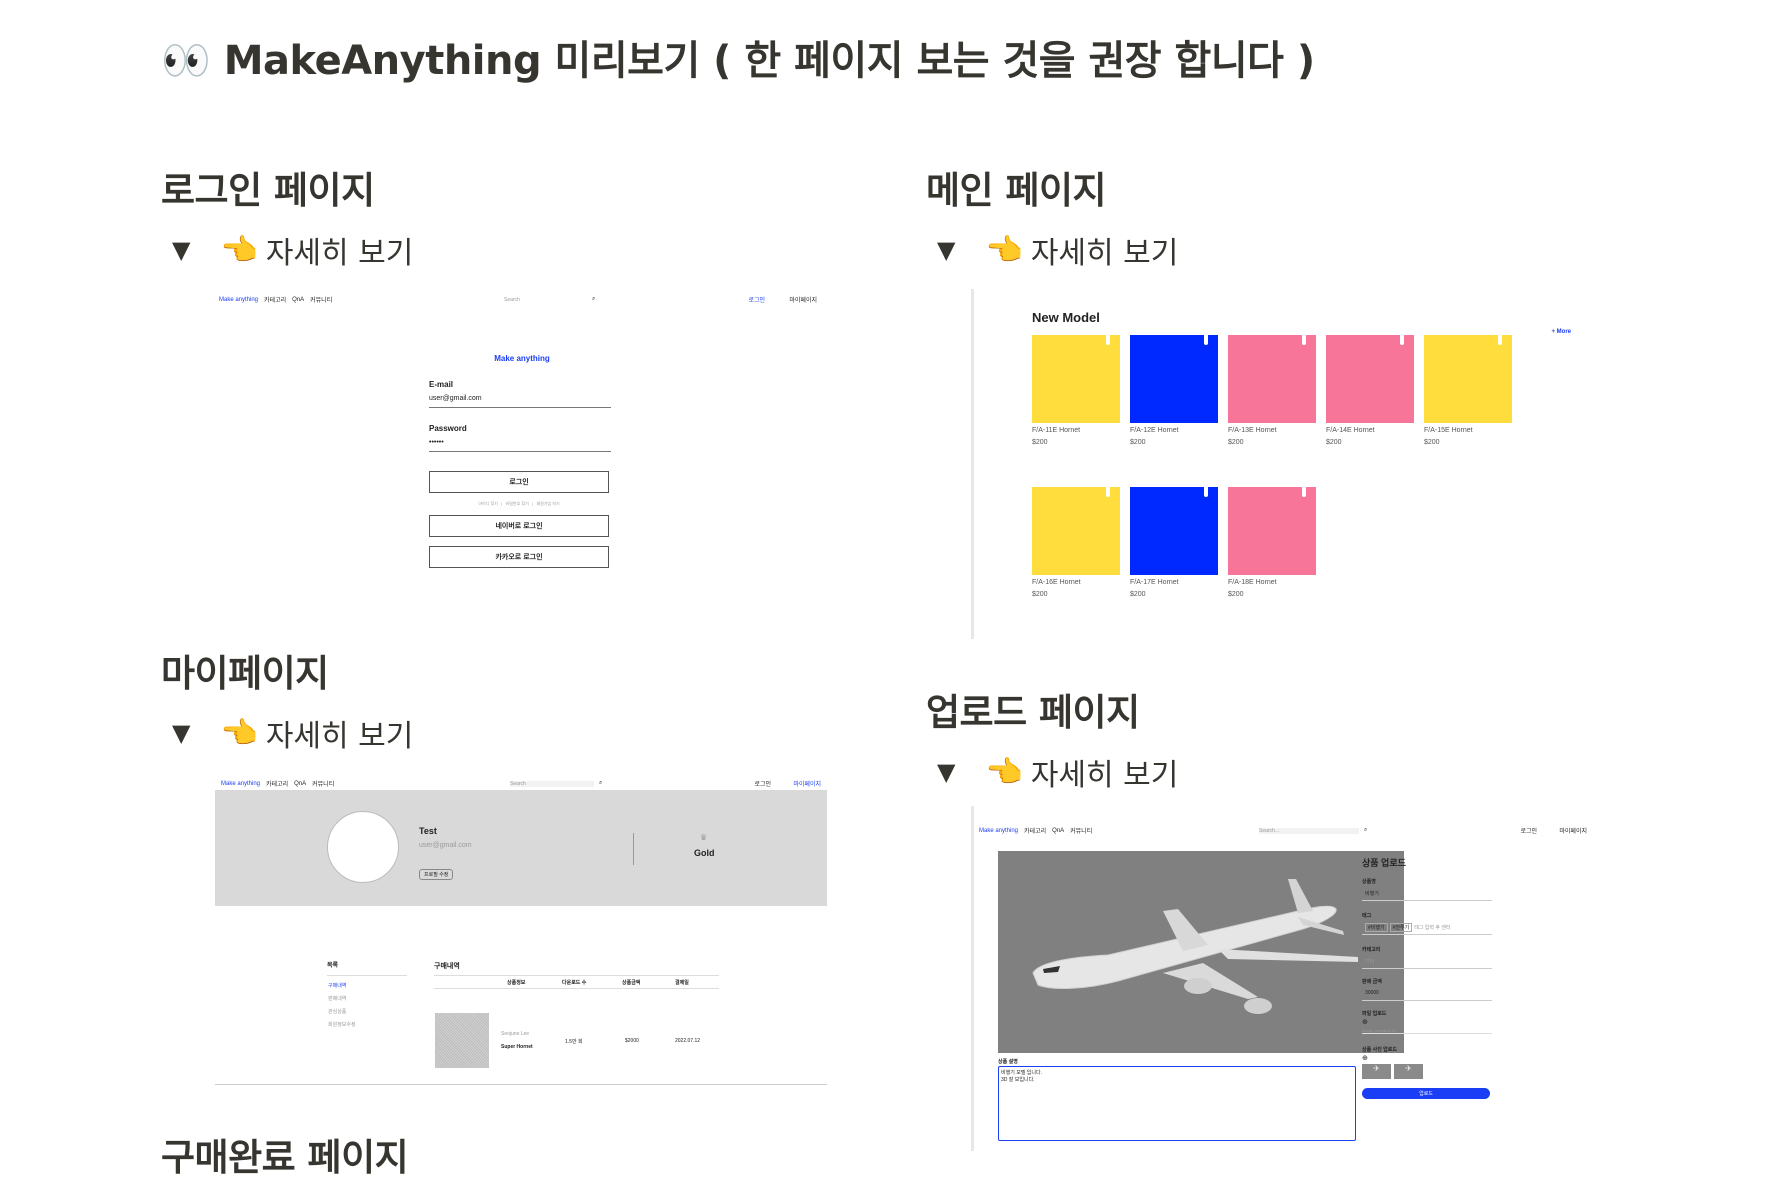  What do you see at coordinates (367, 975) in the screenshot?
I see `menu-divider` at bounding box center [367, 975].